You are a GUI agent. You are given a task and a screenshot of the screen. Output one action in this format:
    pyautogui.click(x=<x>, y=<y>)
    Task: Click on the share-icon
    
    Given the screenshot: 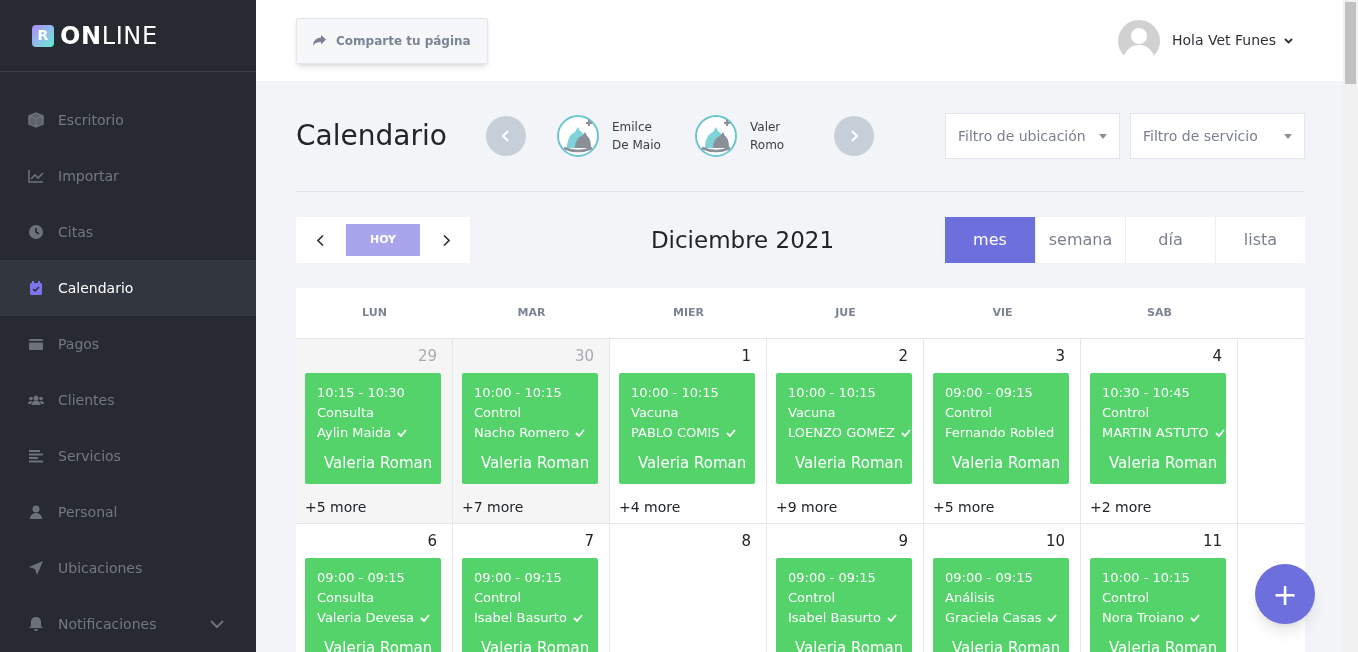 What is the action you would take?
    pyautogui.click(x=319, y=40)
    